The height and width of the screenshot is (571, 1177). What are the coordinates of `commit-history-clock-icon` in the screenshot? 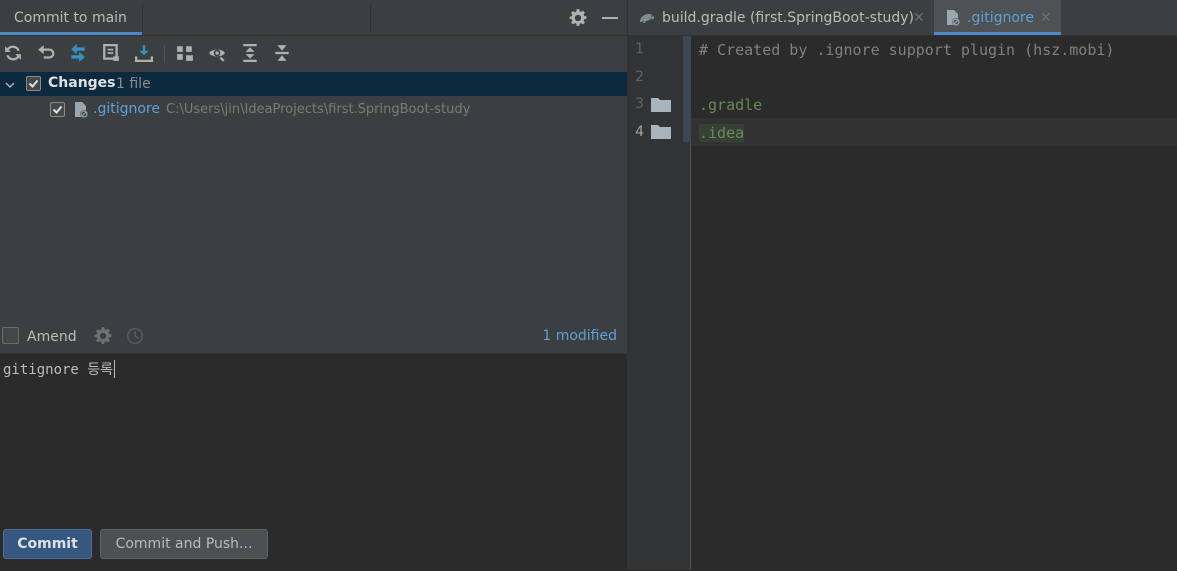 It's located at (135, 336).